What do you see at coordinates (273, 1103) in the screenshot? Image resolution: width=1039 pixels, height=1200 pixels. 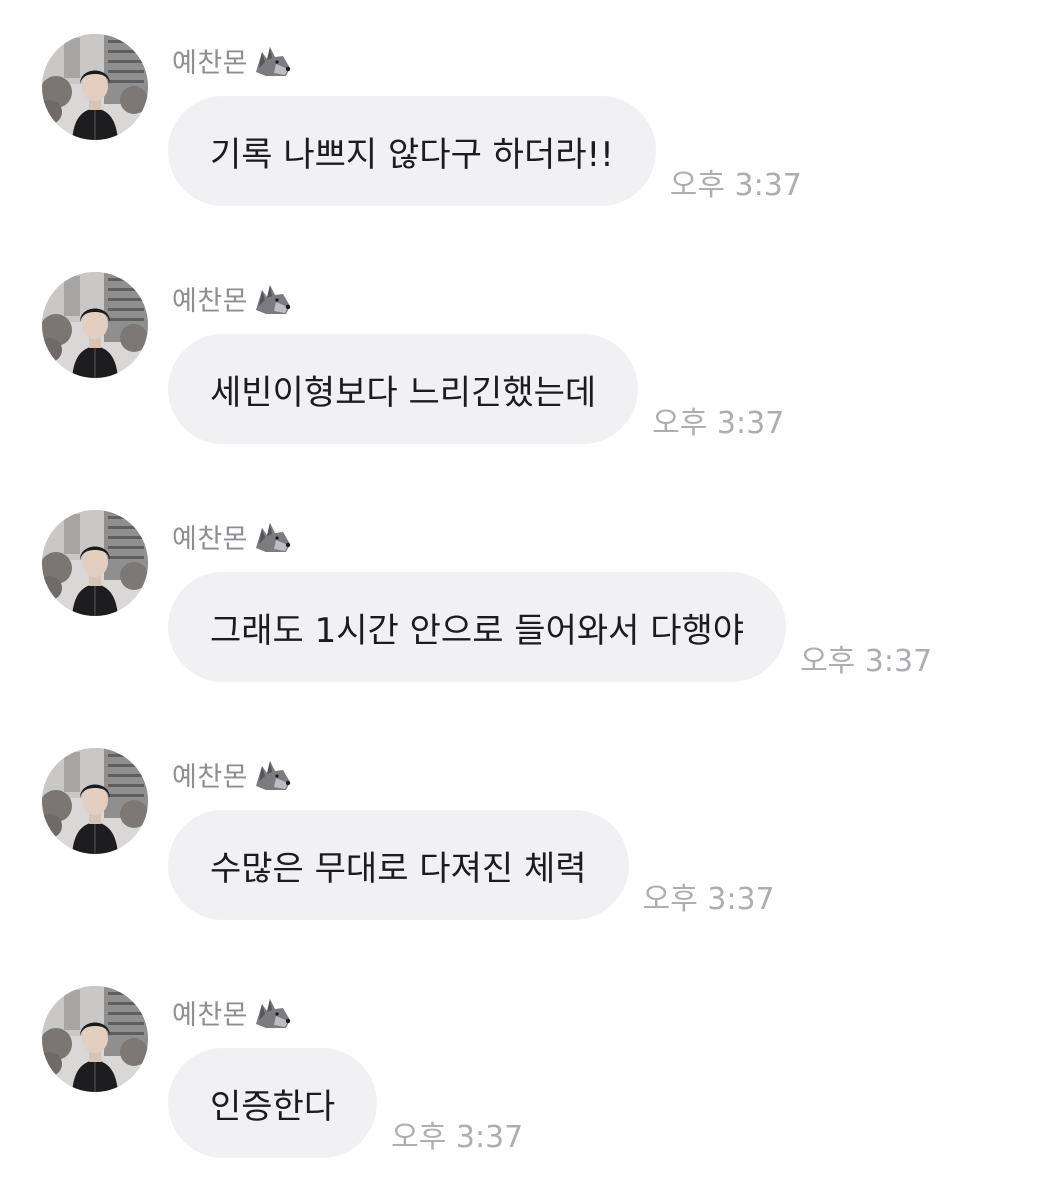 I see `message-bubble: 인증한다` at bounding box center [273, 1103].